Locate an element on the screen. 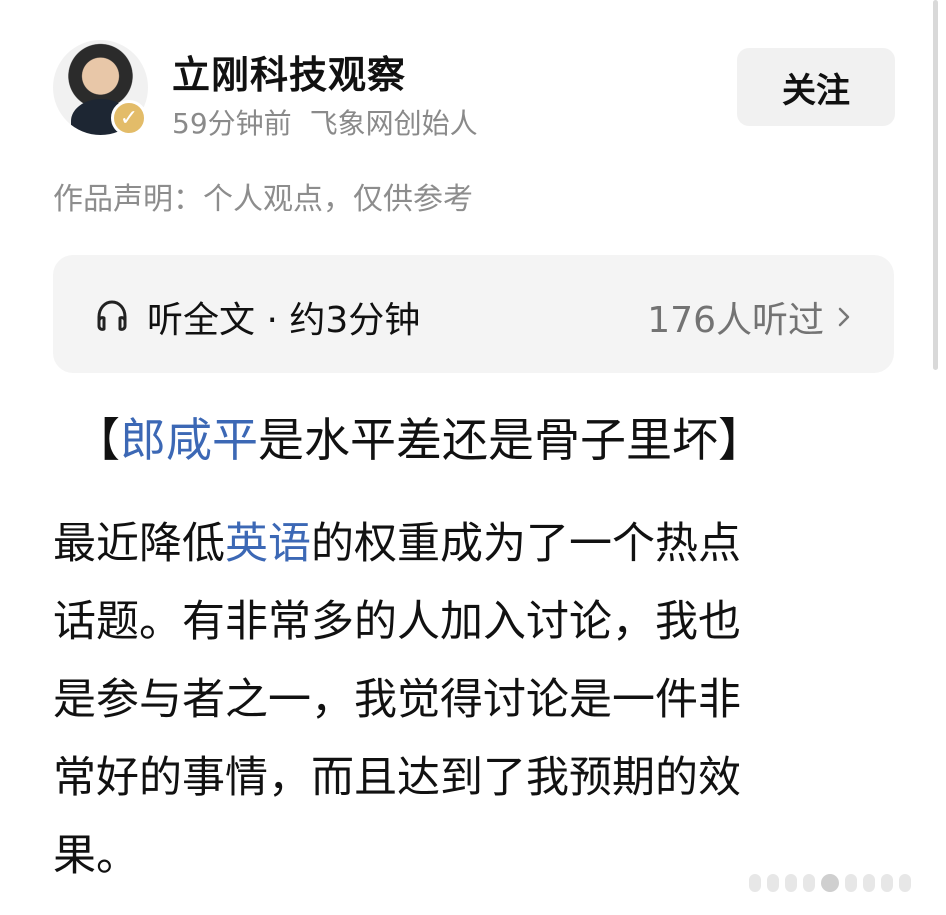  author-meta: 59分钟前 飞象网创始人 is located at coordinates (325, 122).